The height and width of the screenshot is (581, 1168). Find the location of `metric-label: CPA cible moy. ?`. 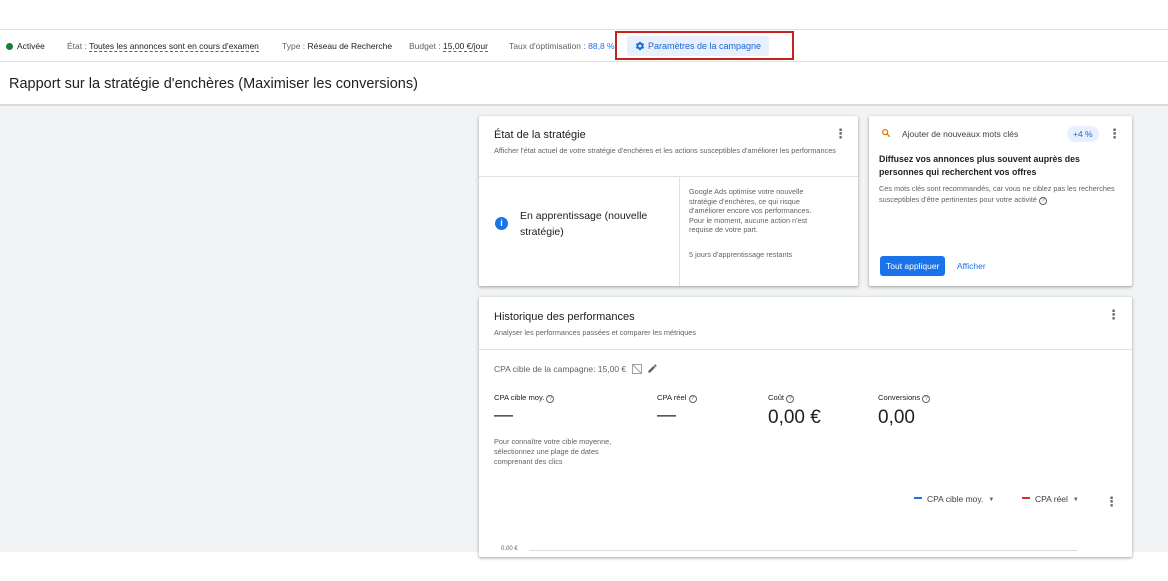

metric-label: CPA cible moy. ? is located at coordinates (524, 398).